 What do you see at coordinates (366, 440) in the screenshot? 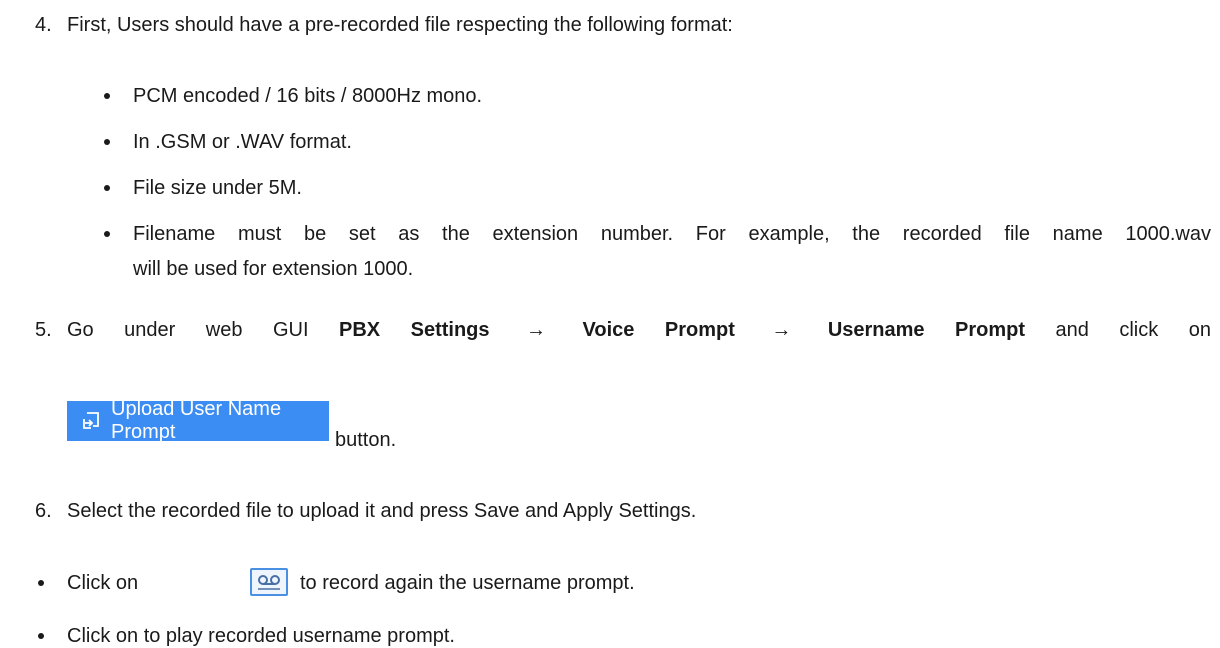
I see `step-5-after-button: button.` at bounding box center [366, 440].